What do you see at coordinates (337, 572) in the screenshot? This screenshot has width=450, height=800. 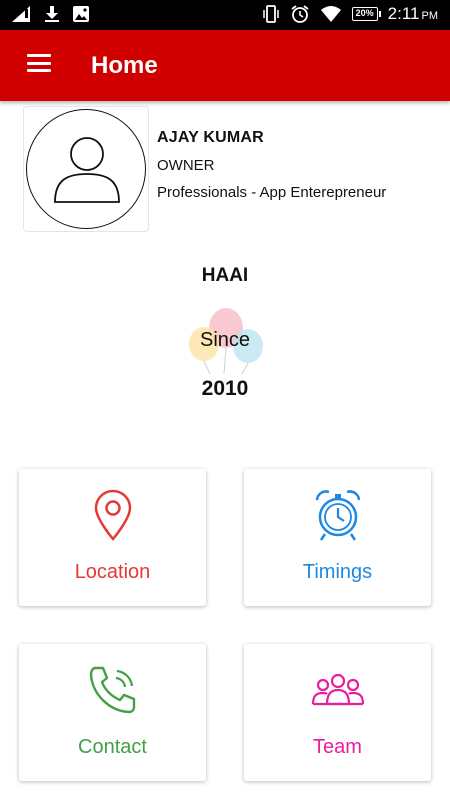 I see `timings-label: Timings` at bounding box center [337, 572].